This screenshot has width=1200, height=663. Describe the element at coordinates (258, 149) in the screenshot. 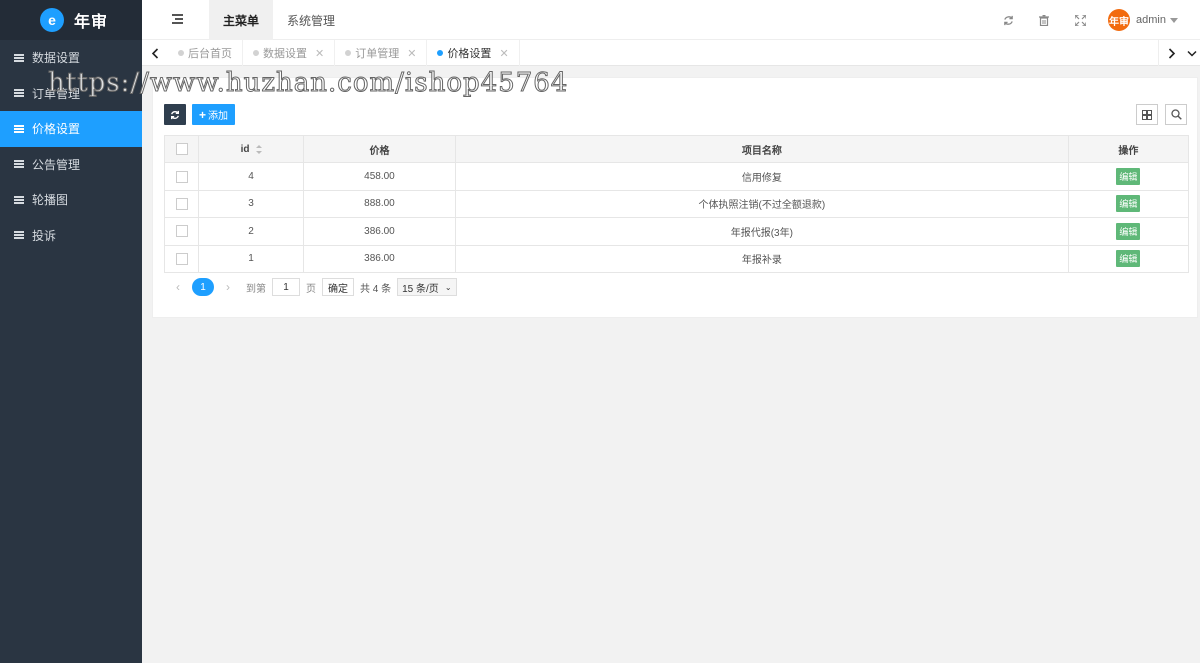

I see `sort-icon` at that location.